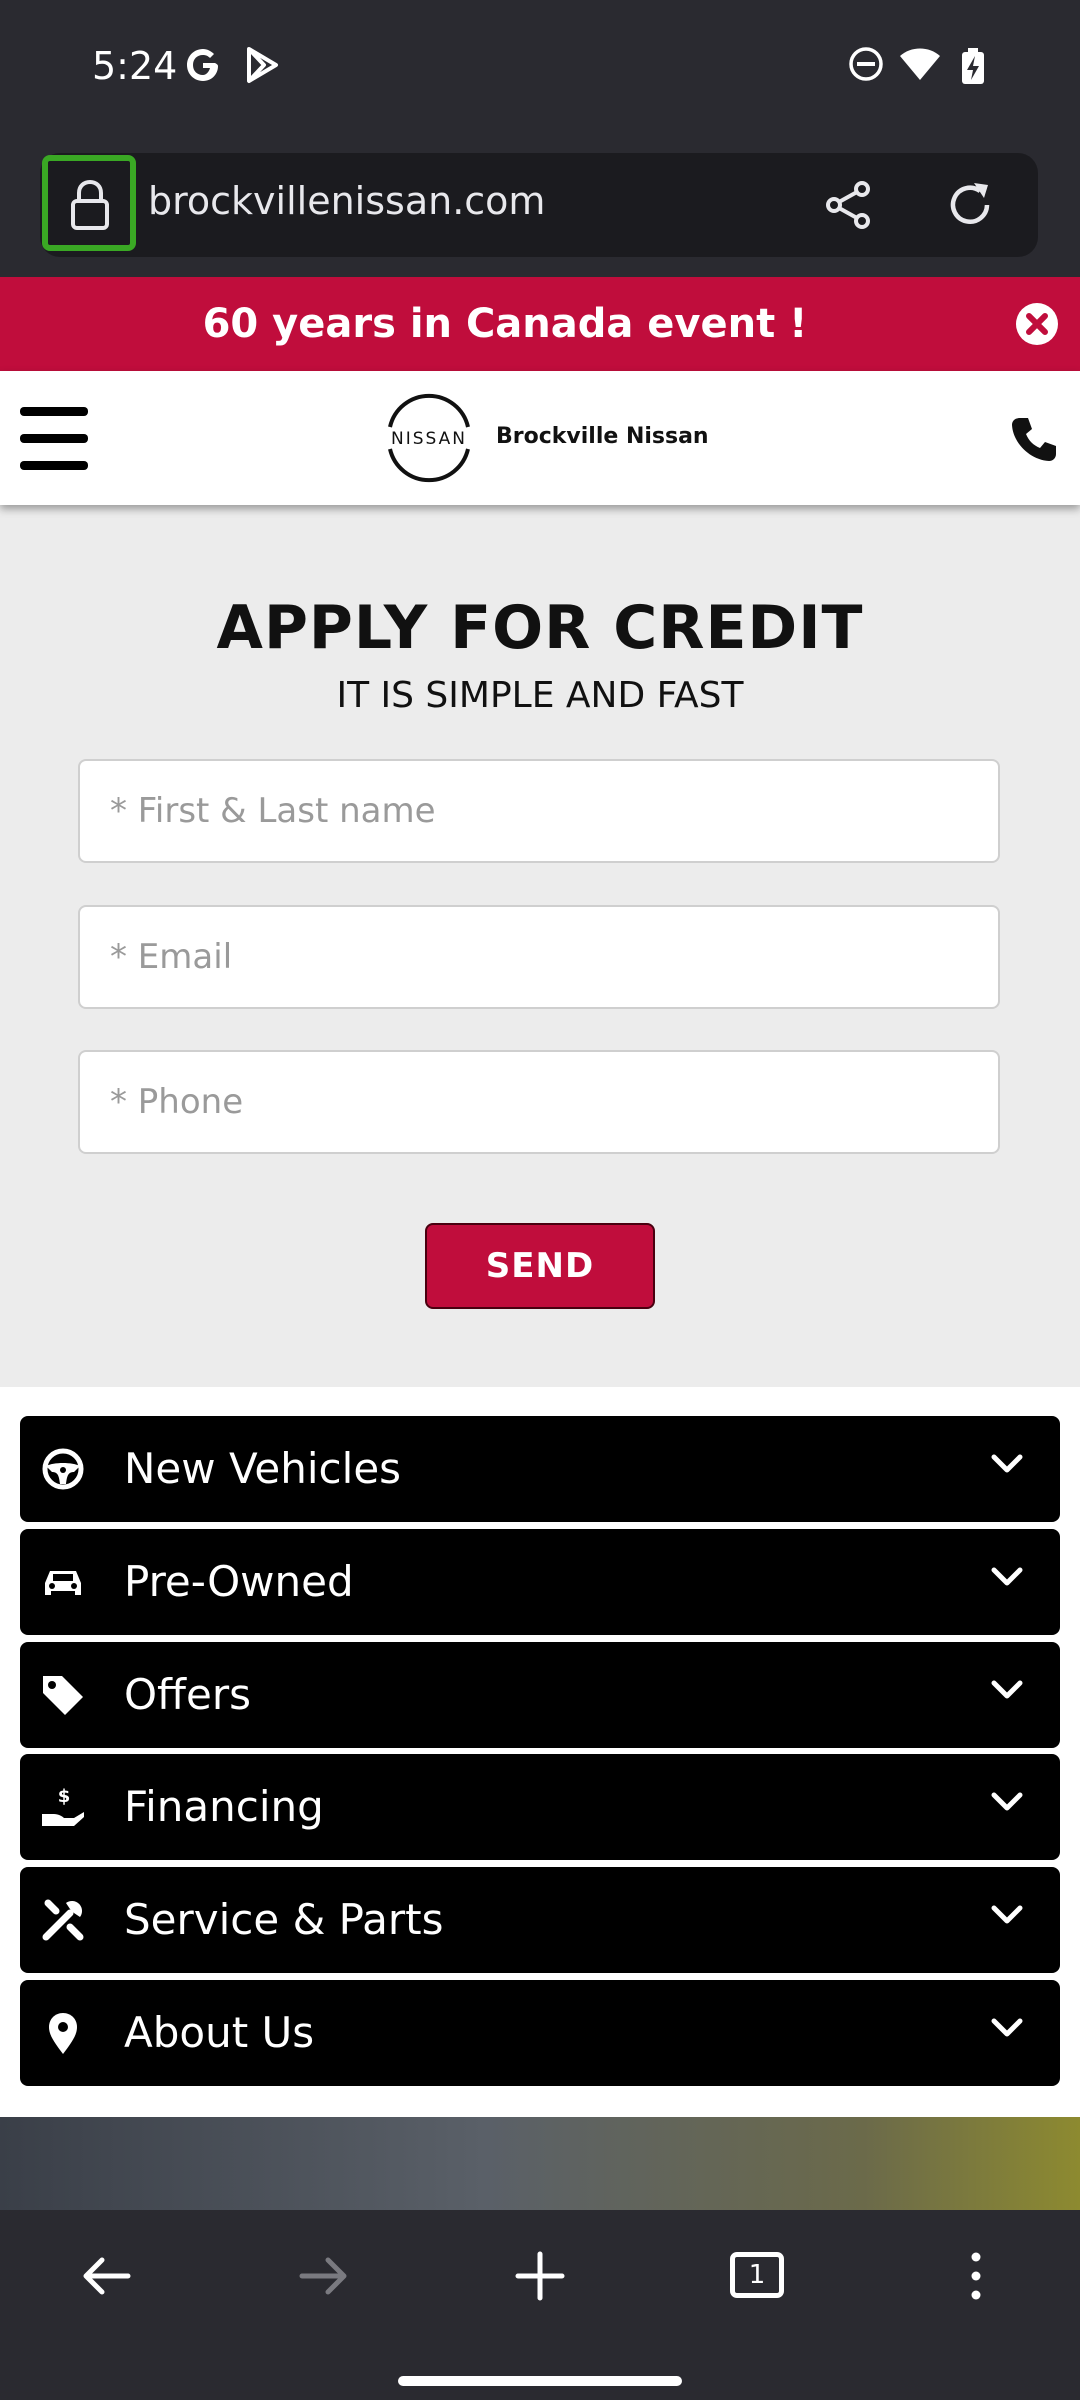 This screenshot has width=1080, height=2400. I want to click on url-text: brockvillenissan.com, so click(346, 201).